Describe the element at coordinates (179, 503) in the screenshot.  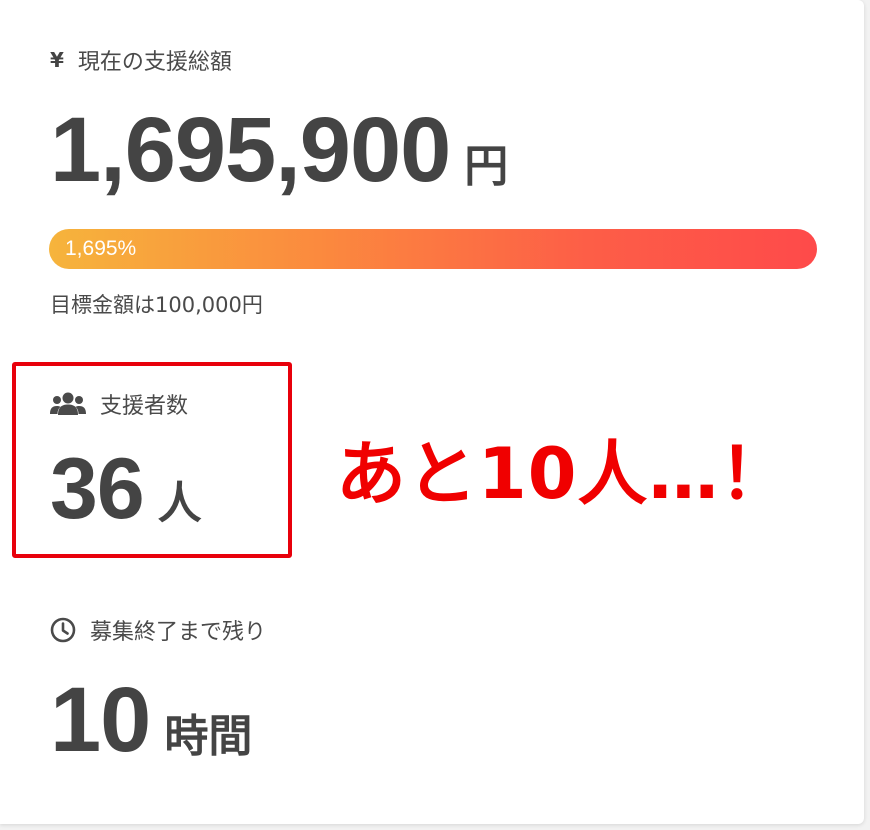
I see `supporters-count-unit: 人` at that location.